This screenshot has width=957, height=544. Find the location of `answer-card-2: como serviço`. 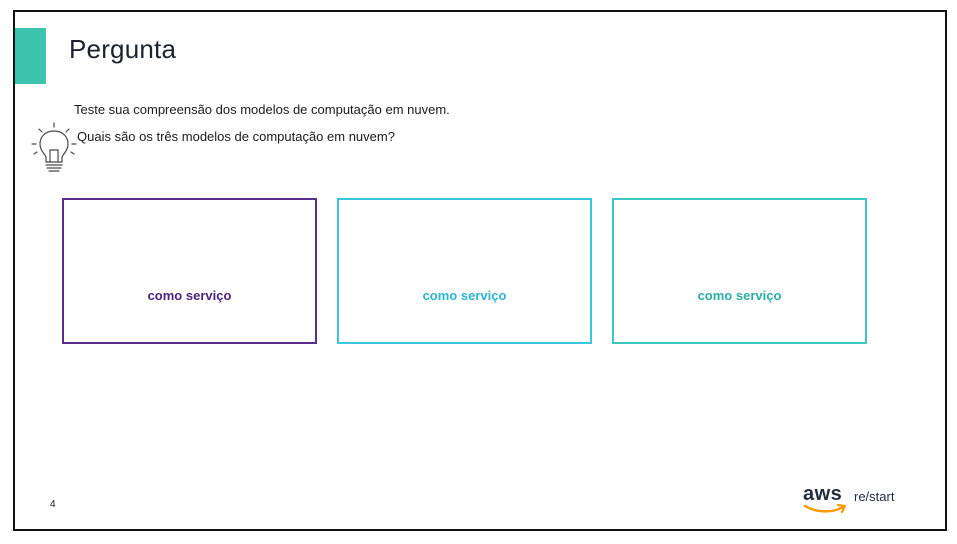

answer-card-2: como serviço is located at coordinates (464, 271).